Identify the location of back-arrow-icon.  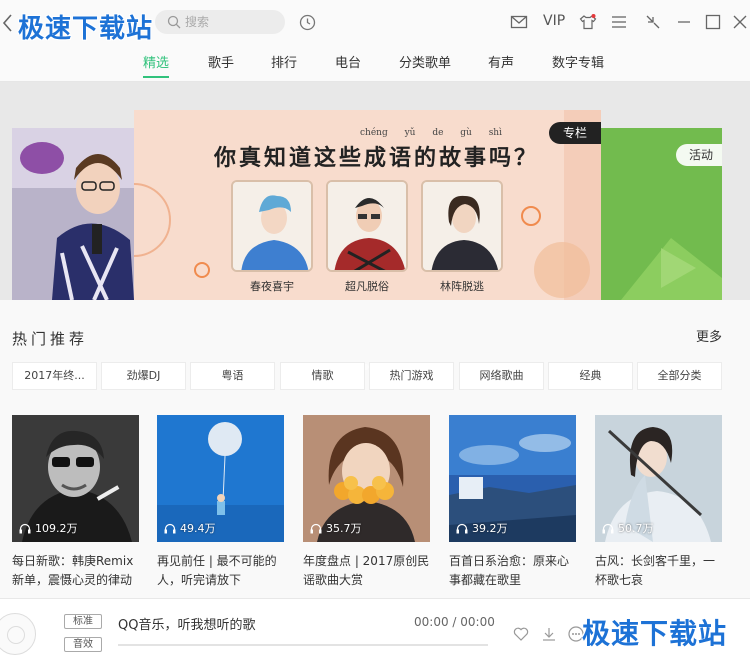
(8, 23).